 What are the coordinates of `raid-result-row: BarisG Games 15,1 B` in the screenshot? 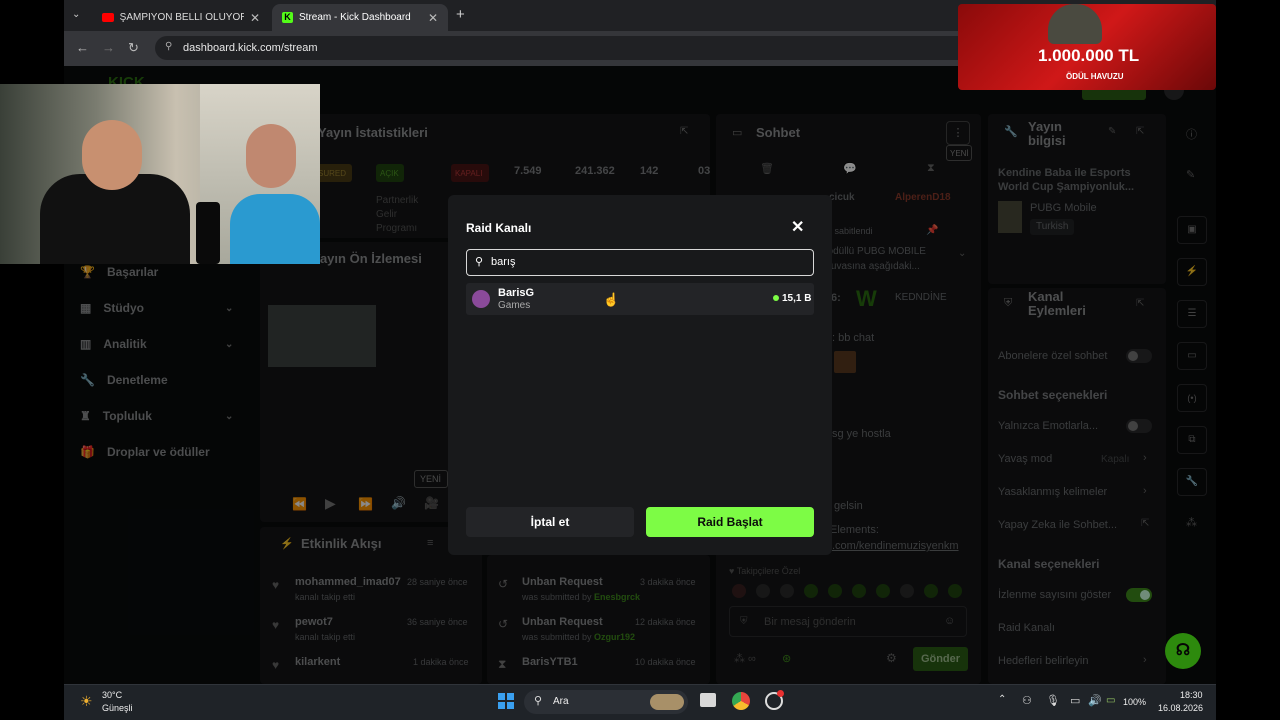 It's located at (640, 299).